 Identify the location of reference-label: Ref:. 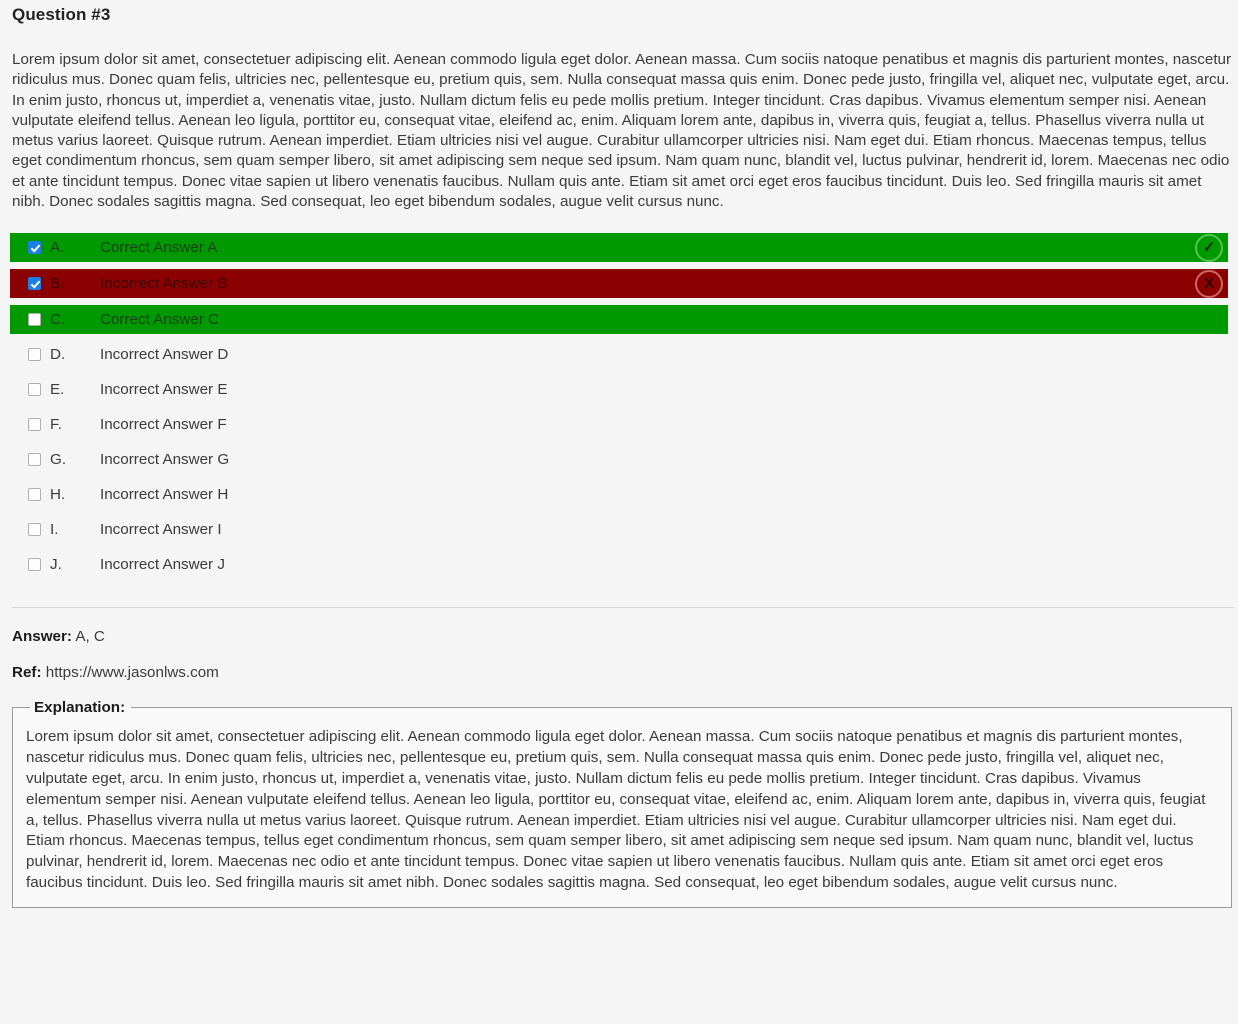
(27, 673).